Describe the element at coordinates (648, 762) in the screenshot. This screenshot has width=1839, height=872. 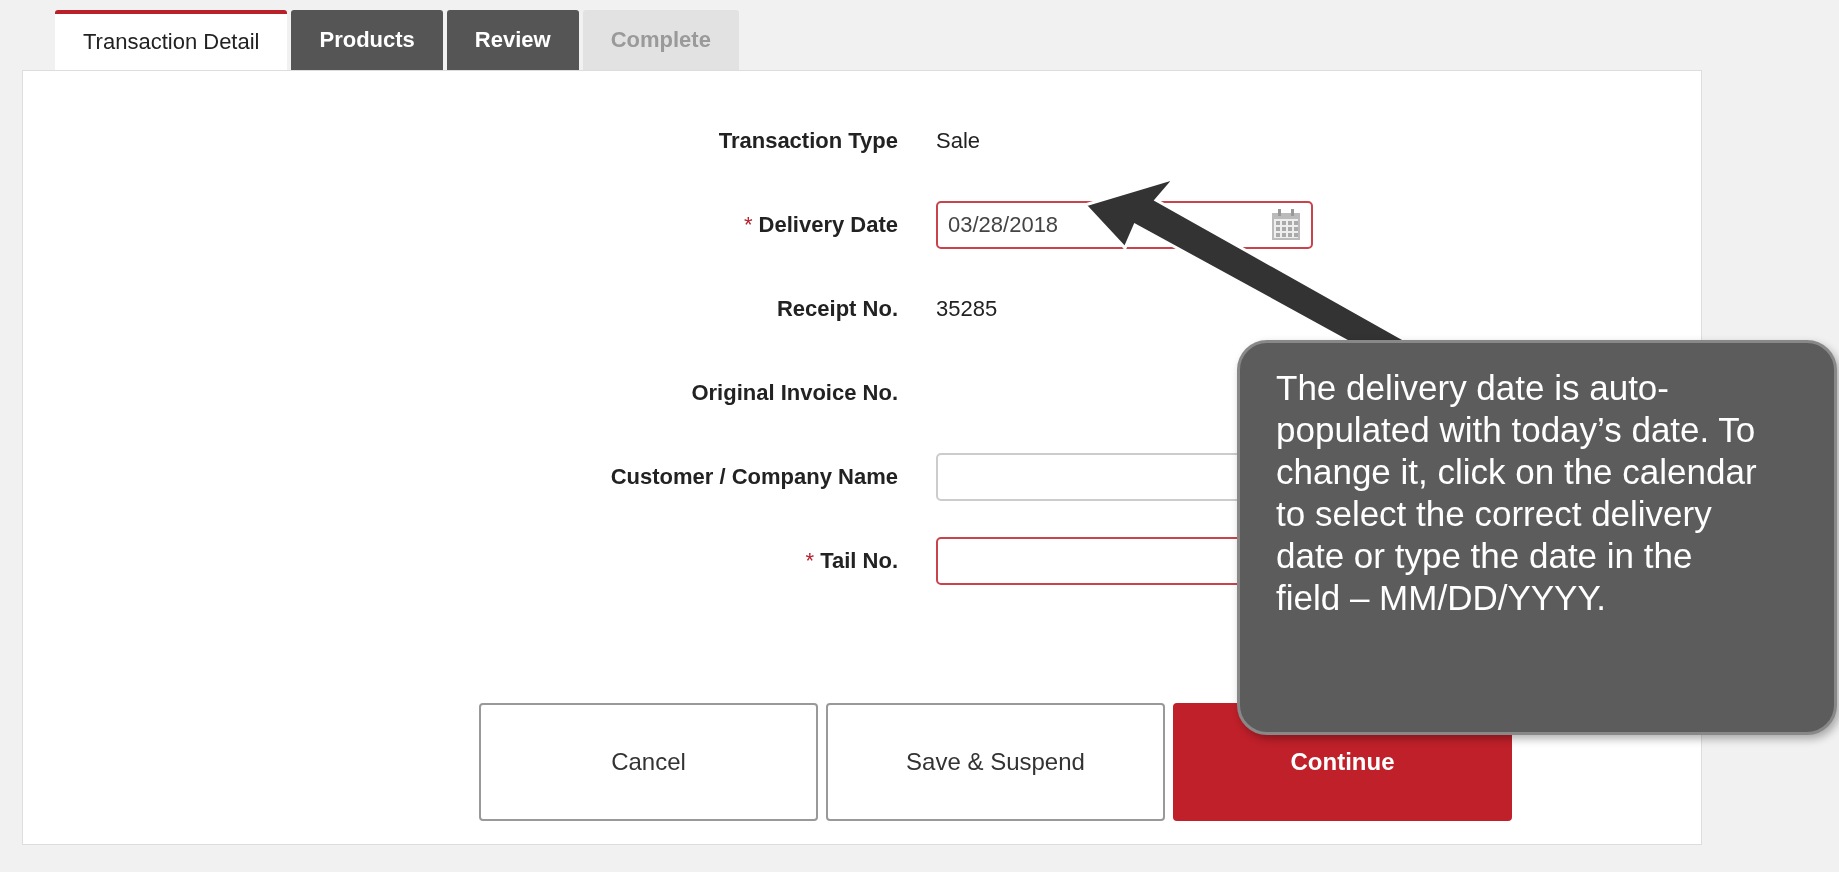
I see `secondary-button: Cancel` at that location.